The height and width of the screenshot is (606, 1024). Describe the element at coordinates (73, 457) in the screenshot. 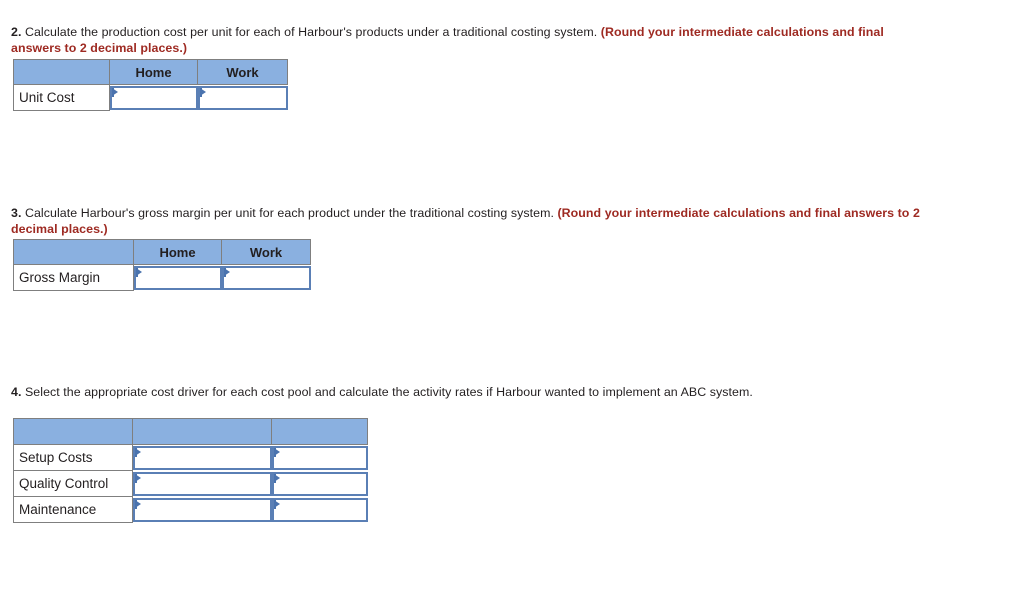

I see `row-label-setup-costs: Setup Costs` at that location.